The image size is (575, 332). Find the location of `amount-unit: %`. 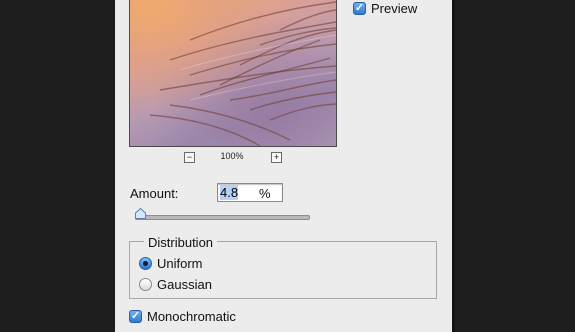

amount-unit: % is located at coordinates (265, 193).